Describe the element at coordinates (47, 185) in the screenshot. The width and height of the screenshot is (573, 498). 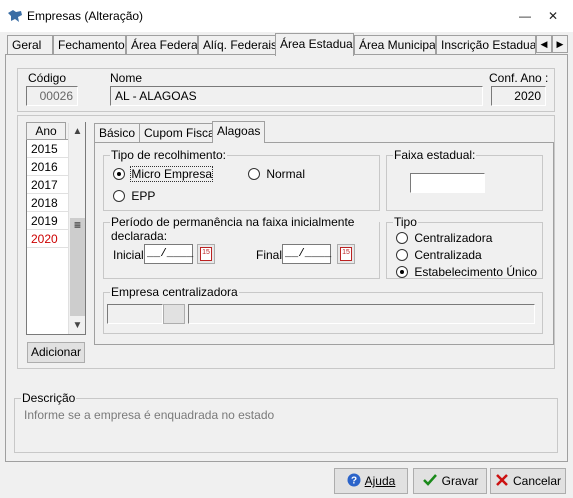
I see `list-item: 2017` at that location.